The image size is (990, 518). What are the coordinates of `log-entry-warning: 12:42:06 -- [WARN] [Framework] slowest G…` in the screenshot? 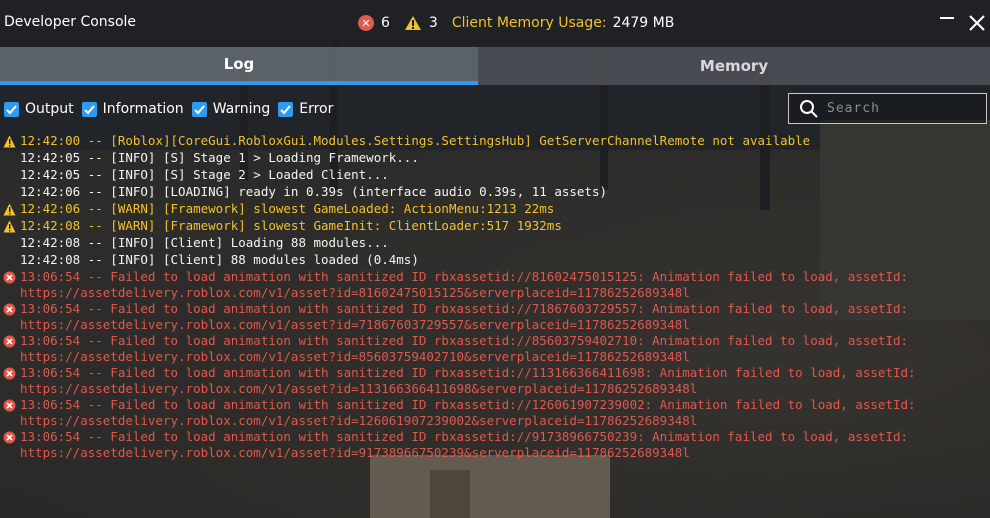 It's located at (495, 209).